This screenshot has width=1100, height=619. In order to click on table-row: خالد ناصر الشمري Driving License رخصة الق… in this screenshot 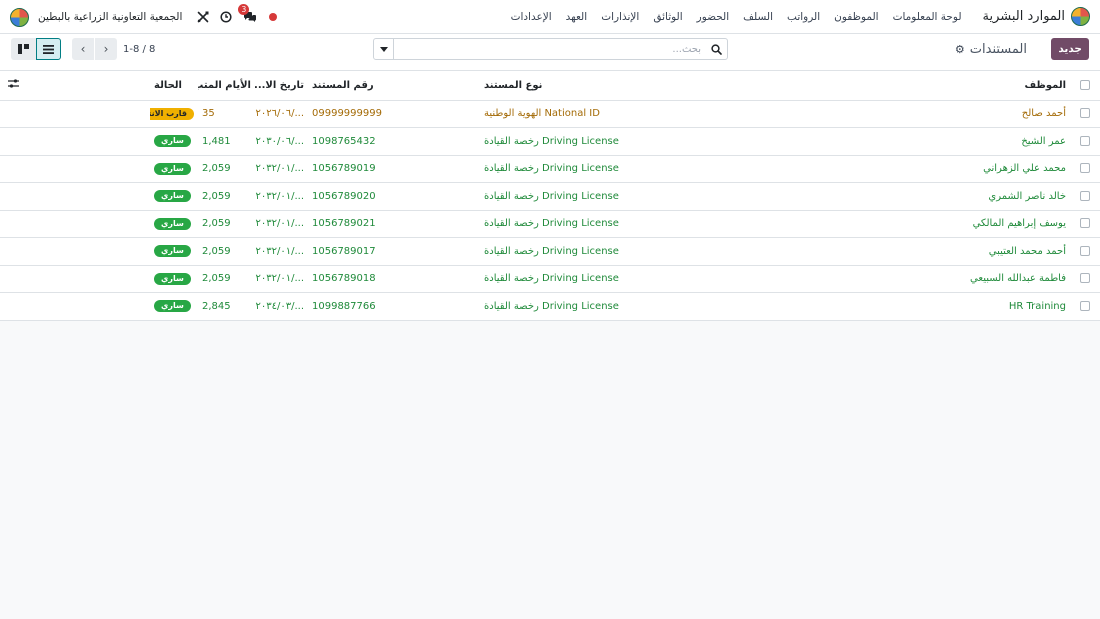, I will do `click(550, 196)`.